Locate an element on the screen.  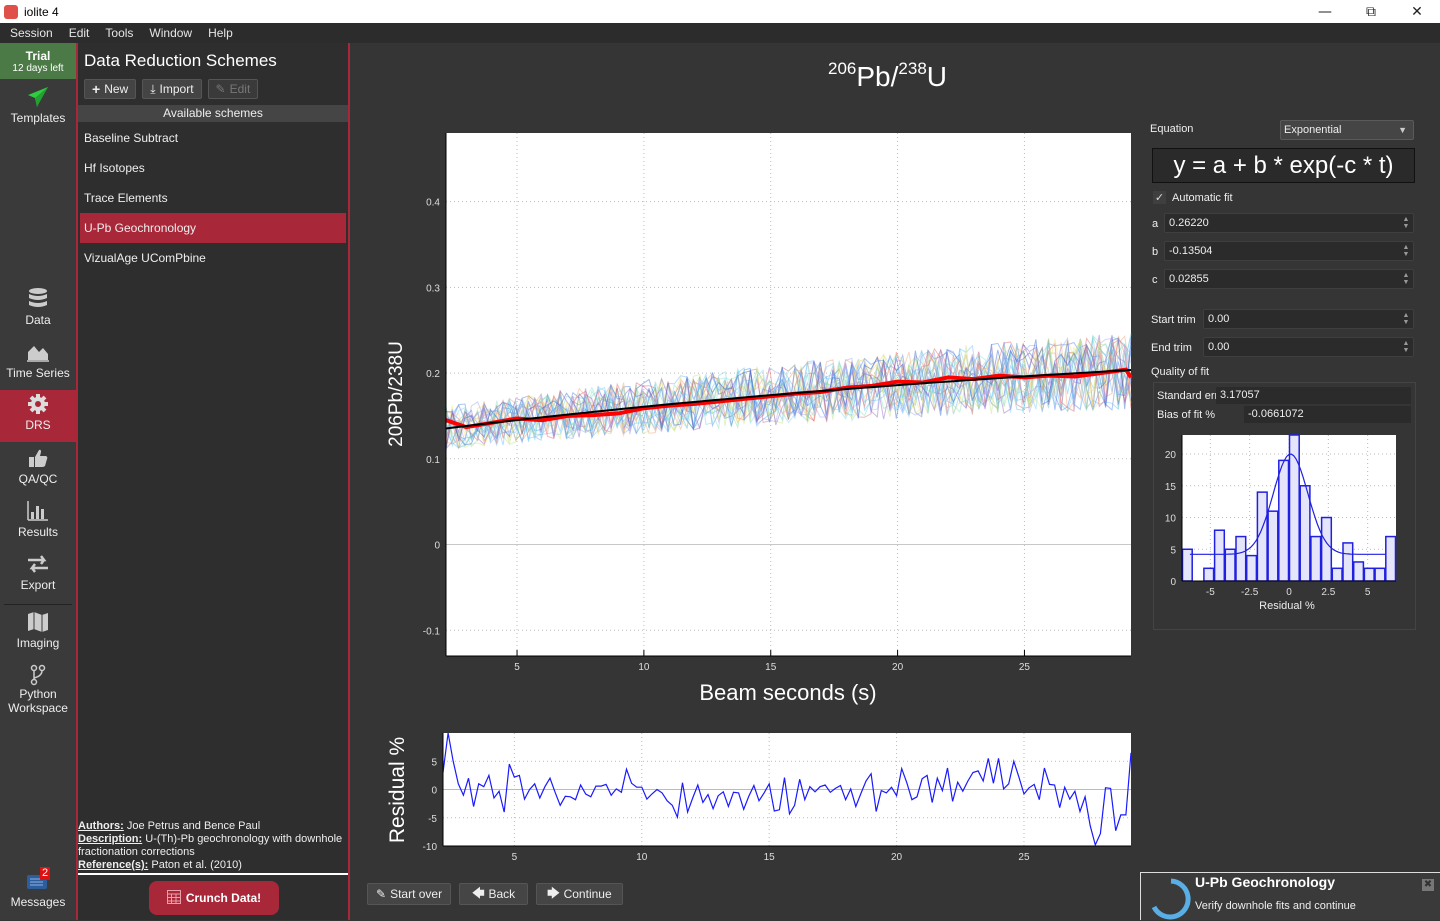
nav-data: Data is located at coordinates (38, 310).